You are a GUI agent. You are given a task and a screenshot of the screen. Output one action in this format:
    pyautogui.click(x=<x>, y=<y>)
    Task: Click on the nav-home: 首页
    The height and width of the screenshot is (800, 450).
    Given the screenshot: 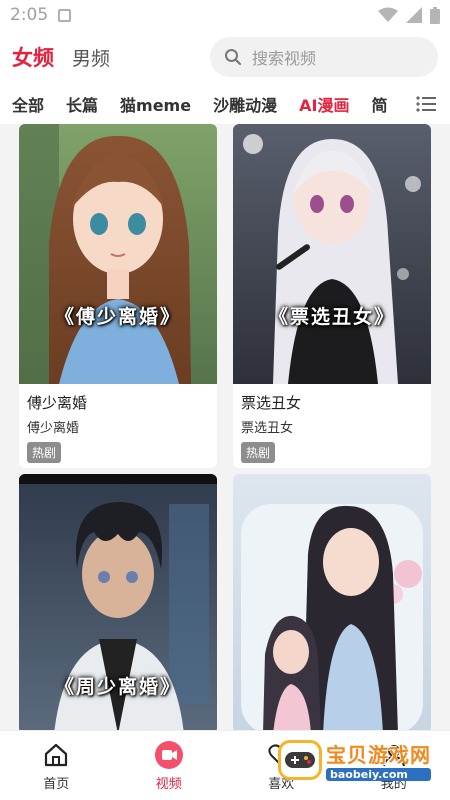 What is the action you would take?
    pyautogui.click(x=56, y=765)
    